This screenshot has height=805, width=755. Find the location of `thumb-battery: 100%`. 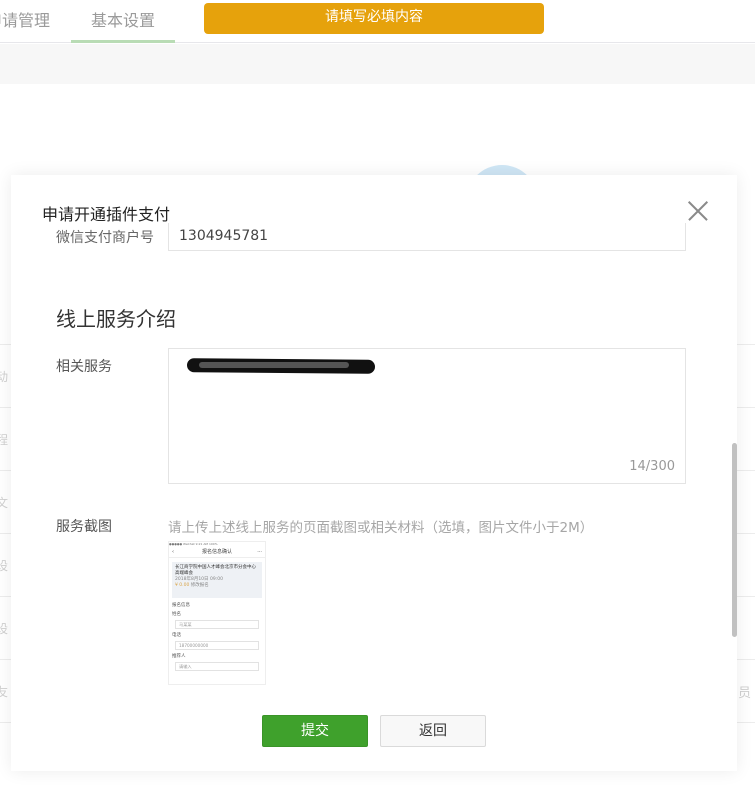

thumb-battery: 100% is located at coordinates (213, 544).